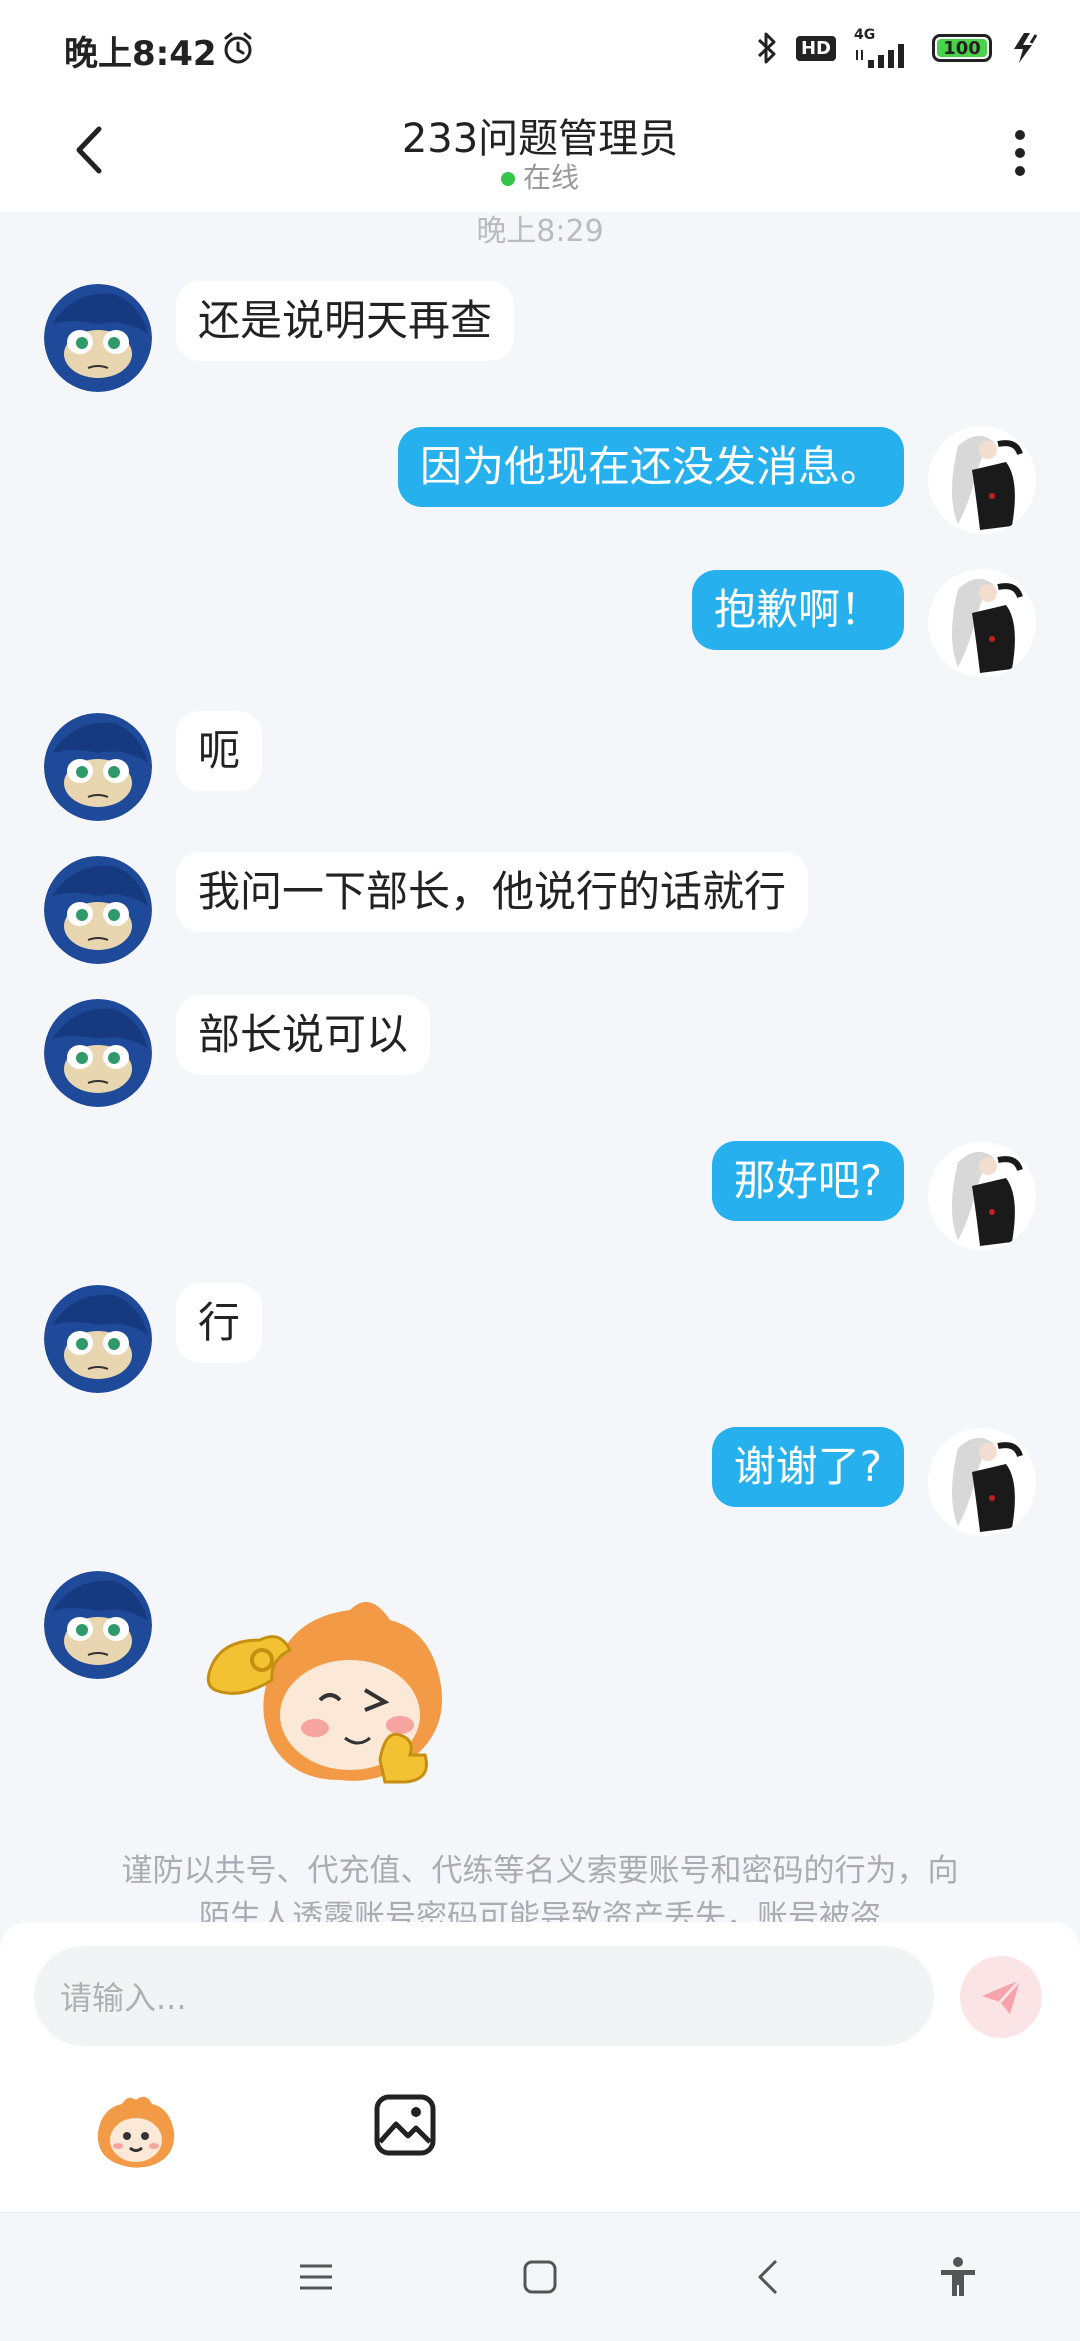  I want to click on status-bar: 晚上8:42 HD 4G 100, so click(540, 50).